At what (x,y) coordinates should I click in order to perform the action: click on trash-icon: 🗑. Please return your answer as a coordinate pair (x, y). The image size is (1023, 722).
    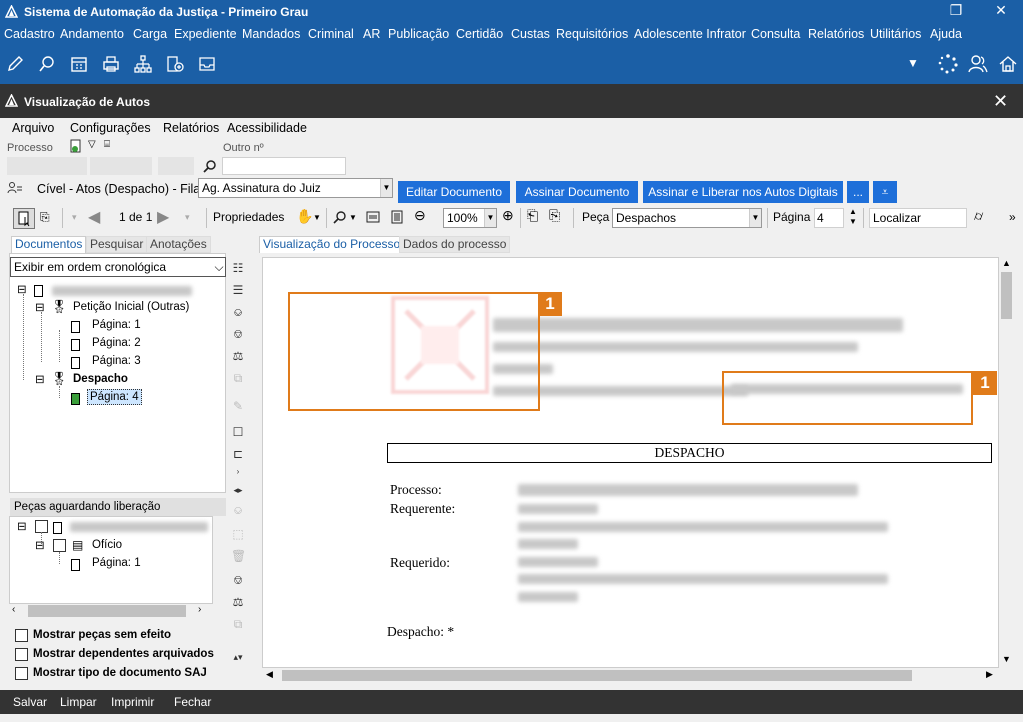
    Looking at the image, I should click on (238, 556).